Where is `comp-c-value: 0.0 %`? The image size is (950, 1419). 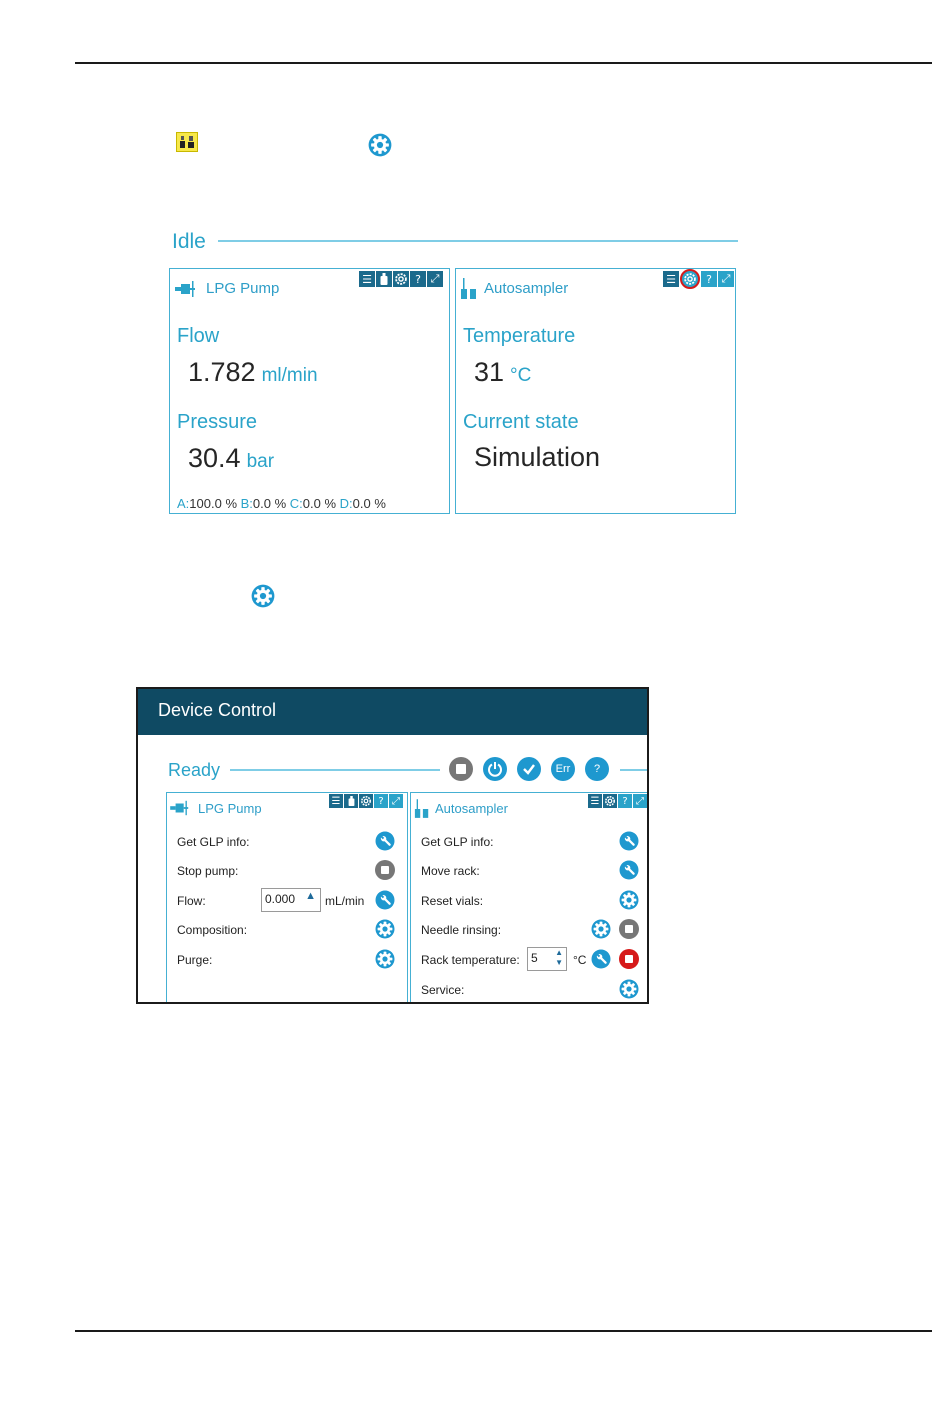
comp-c-value: 0.0 % is located at coordinates (319, 503).